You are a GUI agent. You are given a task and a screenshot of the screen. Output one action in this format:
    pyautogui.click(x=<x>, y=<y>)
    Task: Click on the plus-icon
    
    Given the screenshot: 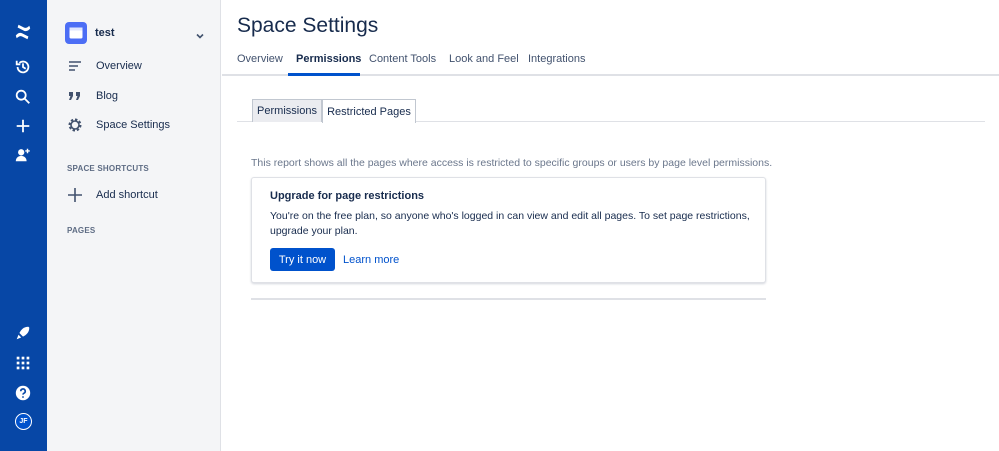 What is the action you would take?
    pyautogui.click(x=75, y=195)
    